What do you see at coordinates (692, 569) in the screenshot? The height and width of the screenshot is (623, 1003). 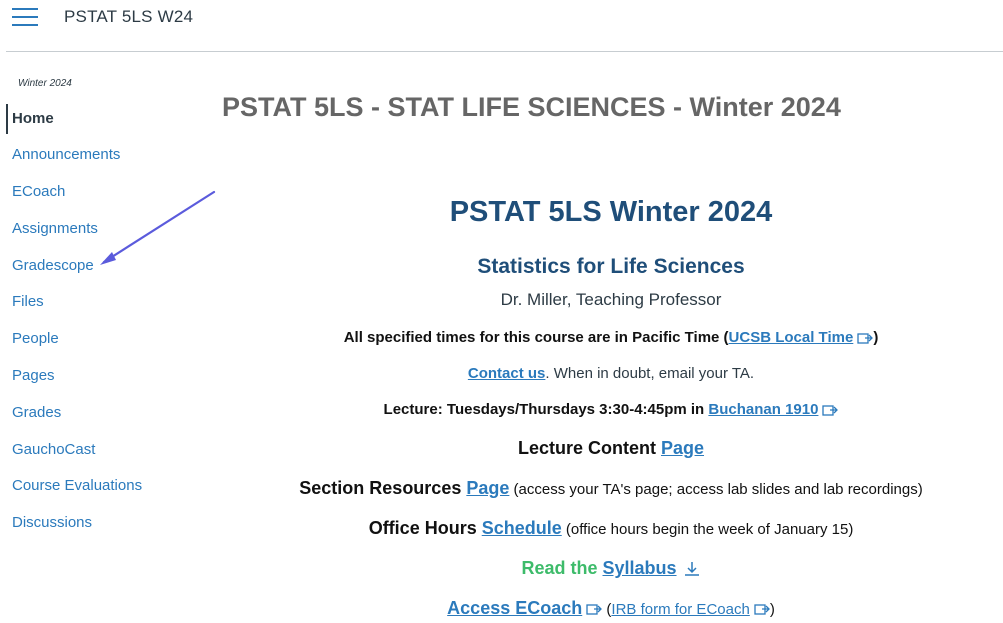 I see `download-icon` at bounding box center [692, 569].